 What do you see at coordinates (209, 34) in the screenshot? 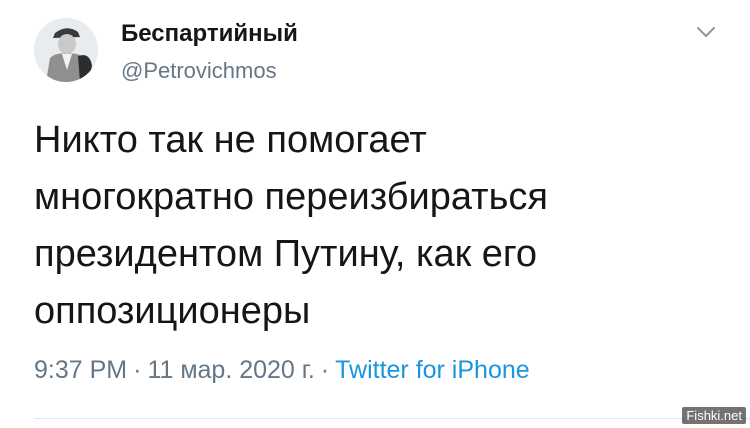
I see `author-display-name: Беспартийный` at bounding box center [209, 34].